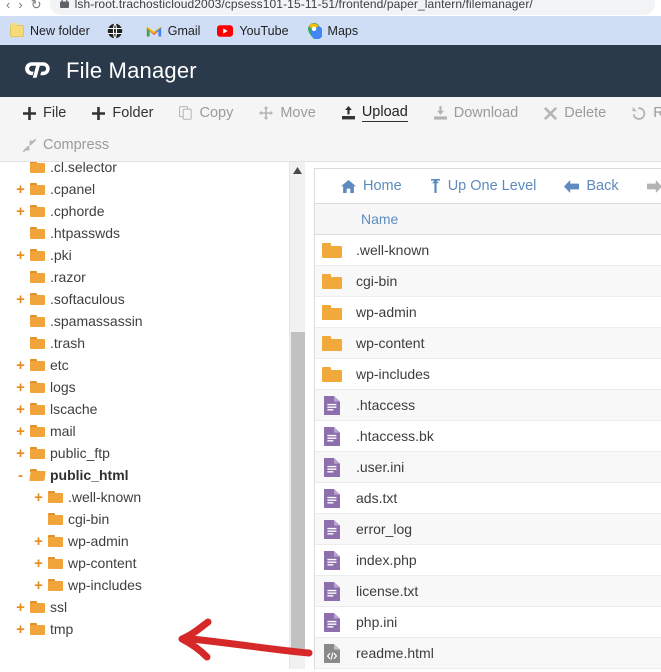 Image resolution: width=661 pixels, height=672 pixels. Describe the element at coordinates (488, 250) in the screenshot. I see `file-row: .well-known` at that location.